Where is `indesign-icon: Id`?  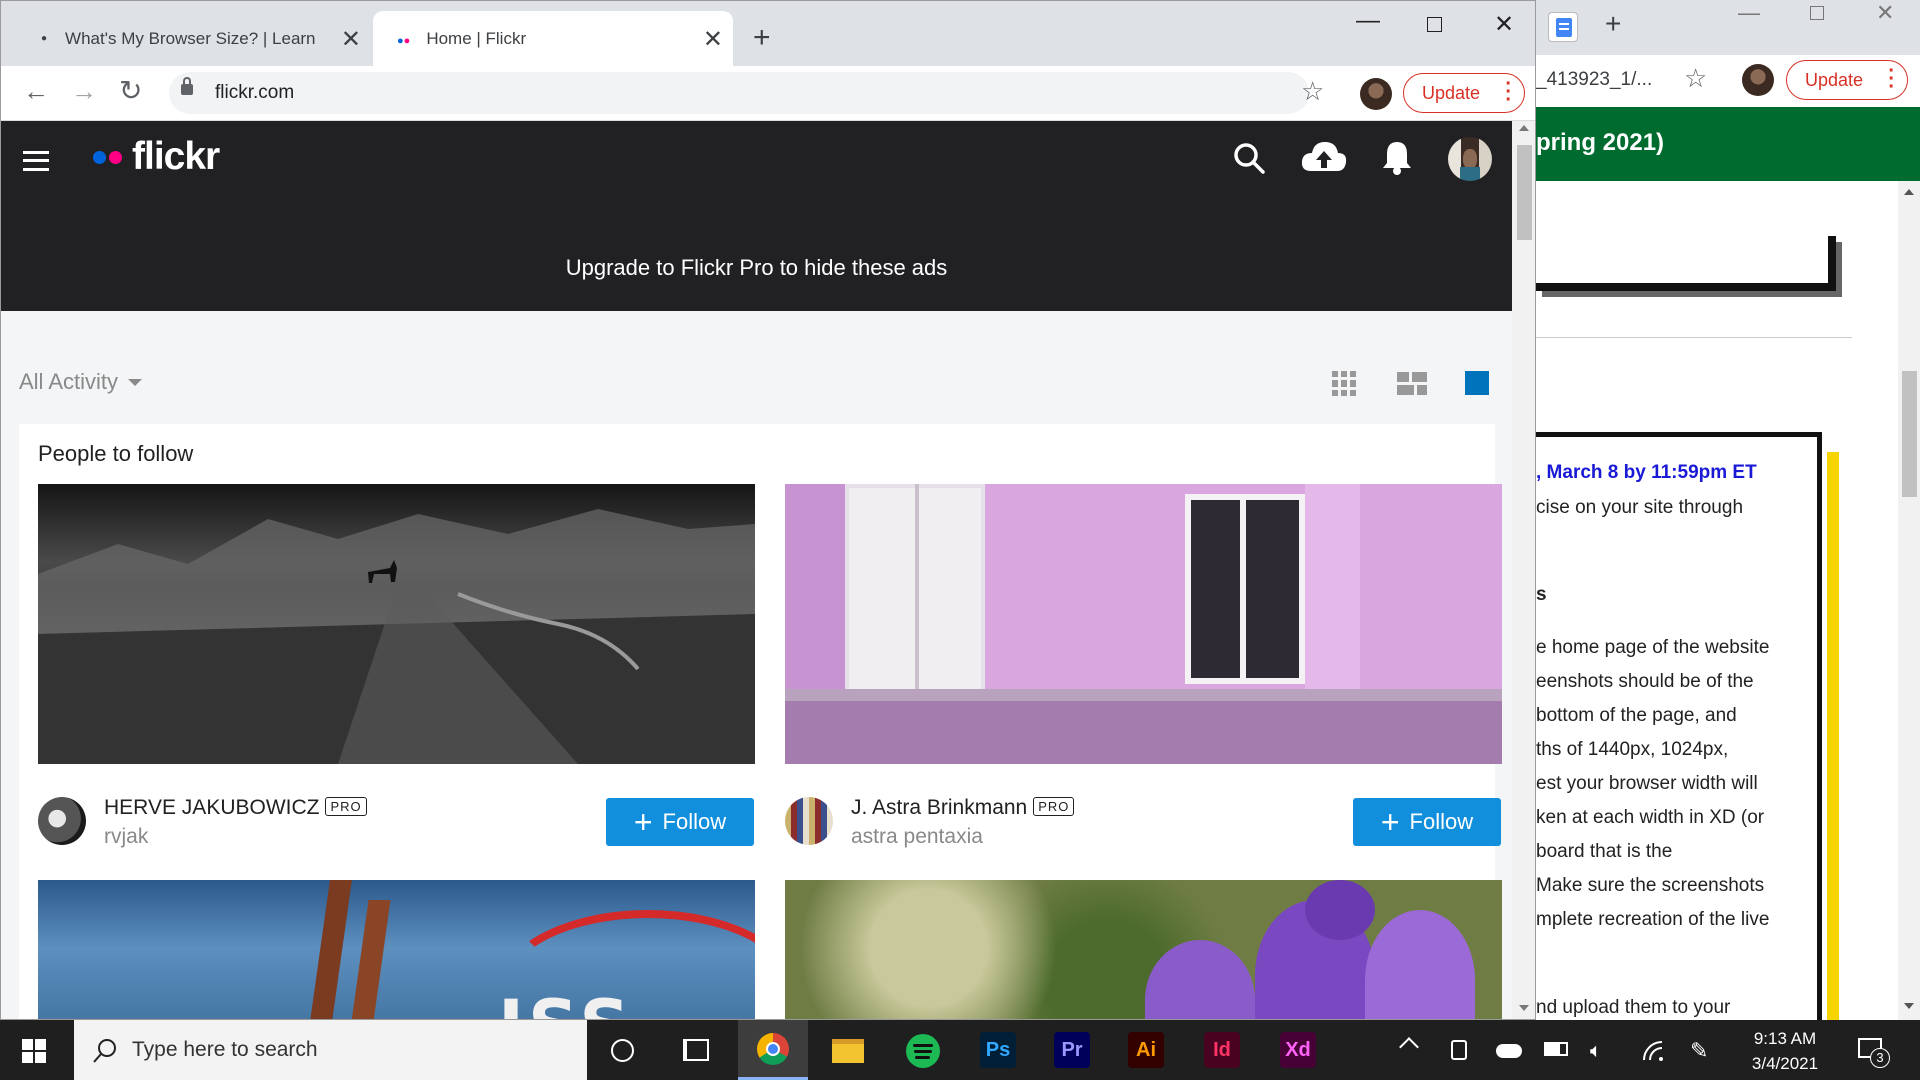 indesign-icon: Id is located at coordinates (1222, 1050).